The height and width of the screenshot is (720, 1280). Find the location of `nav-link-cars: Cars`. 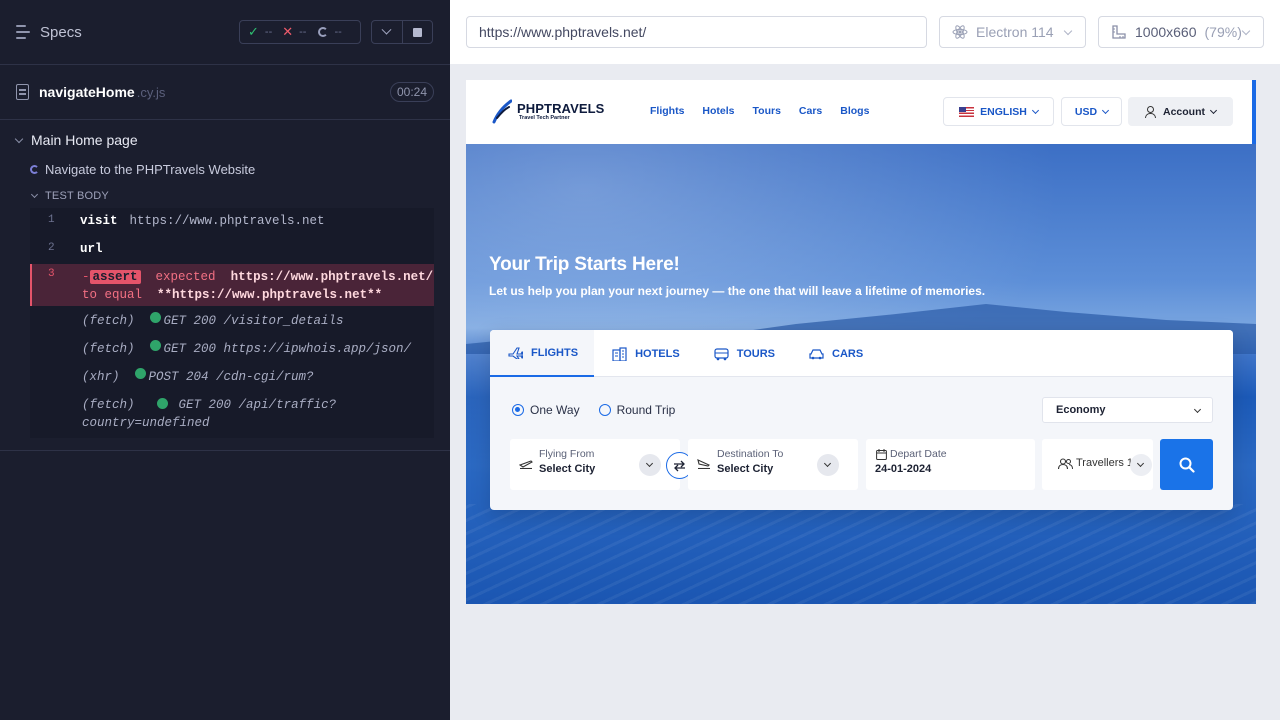

nav-link-cars: Cars is located at coordinates (810, 111).